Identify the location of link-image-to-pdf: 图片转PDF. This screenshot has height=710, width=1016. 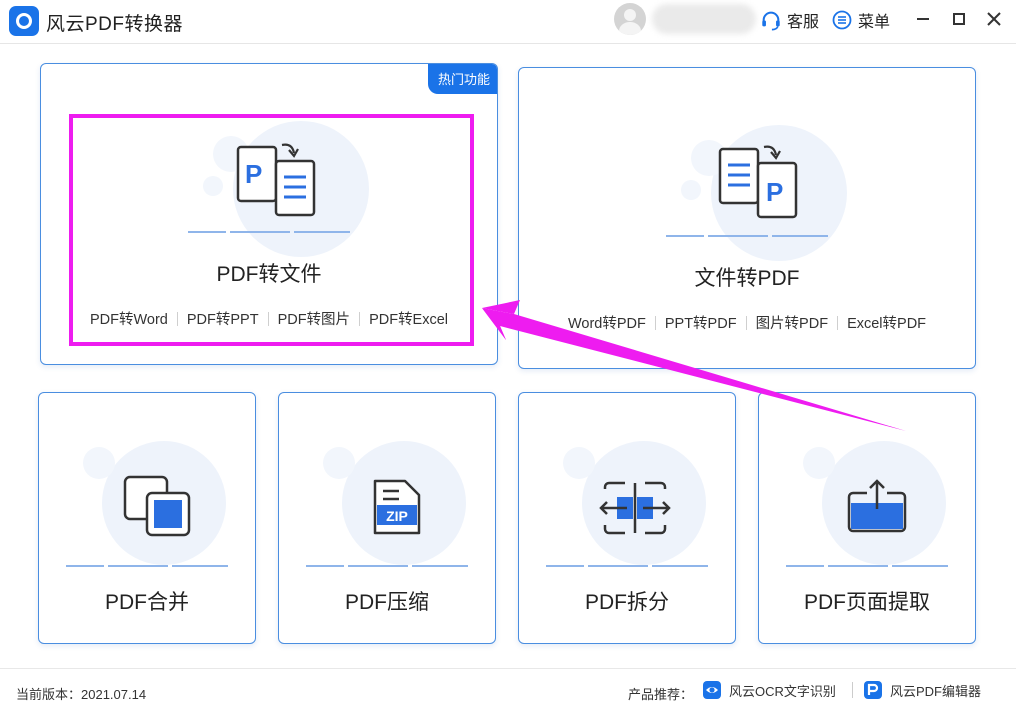
(792, 322).